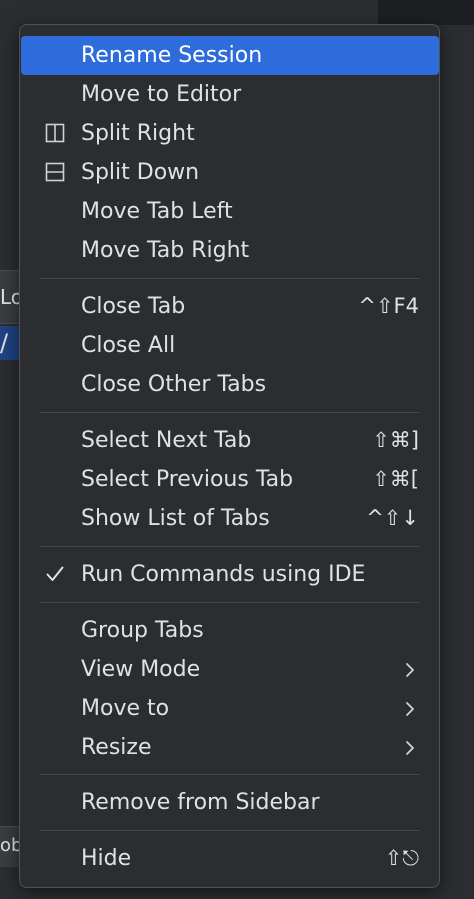 The width and height of the screenshot is (474, 899). What do you see at coordinates (230, 858) in the screenshot?
I see `menu-item-hide: Hide ⇧⎋` at bounding box center [230, 858].